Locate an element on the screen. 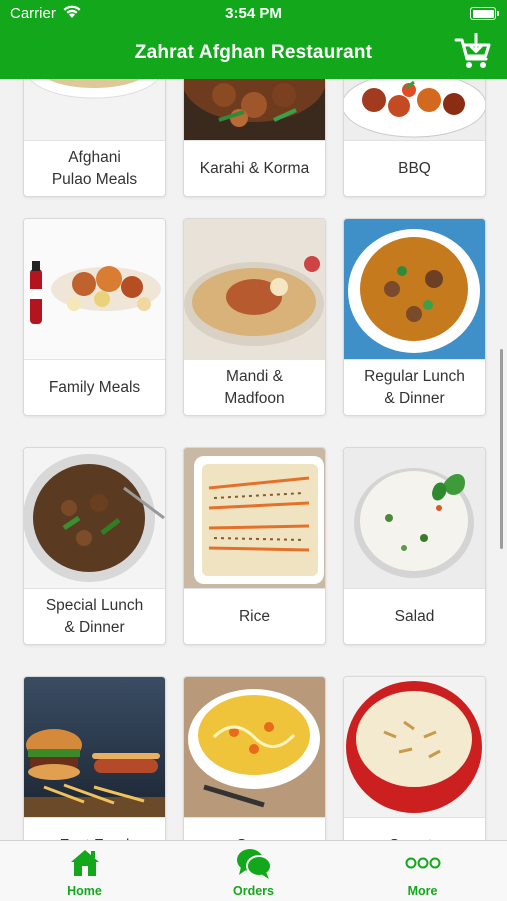  category-card: Family Meals is located at coordinates (94, 317).